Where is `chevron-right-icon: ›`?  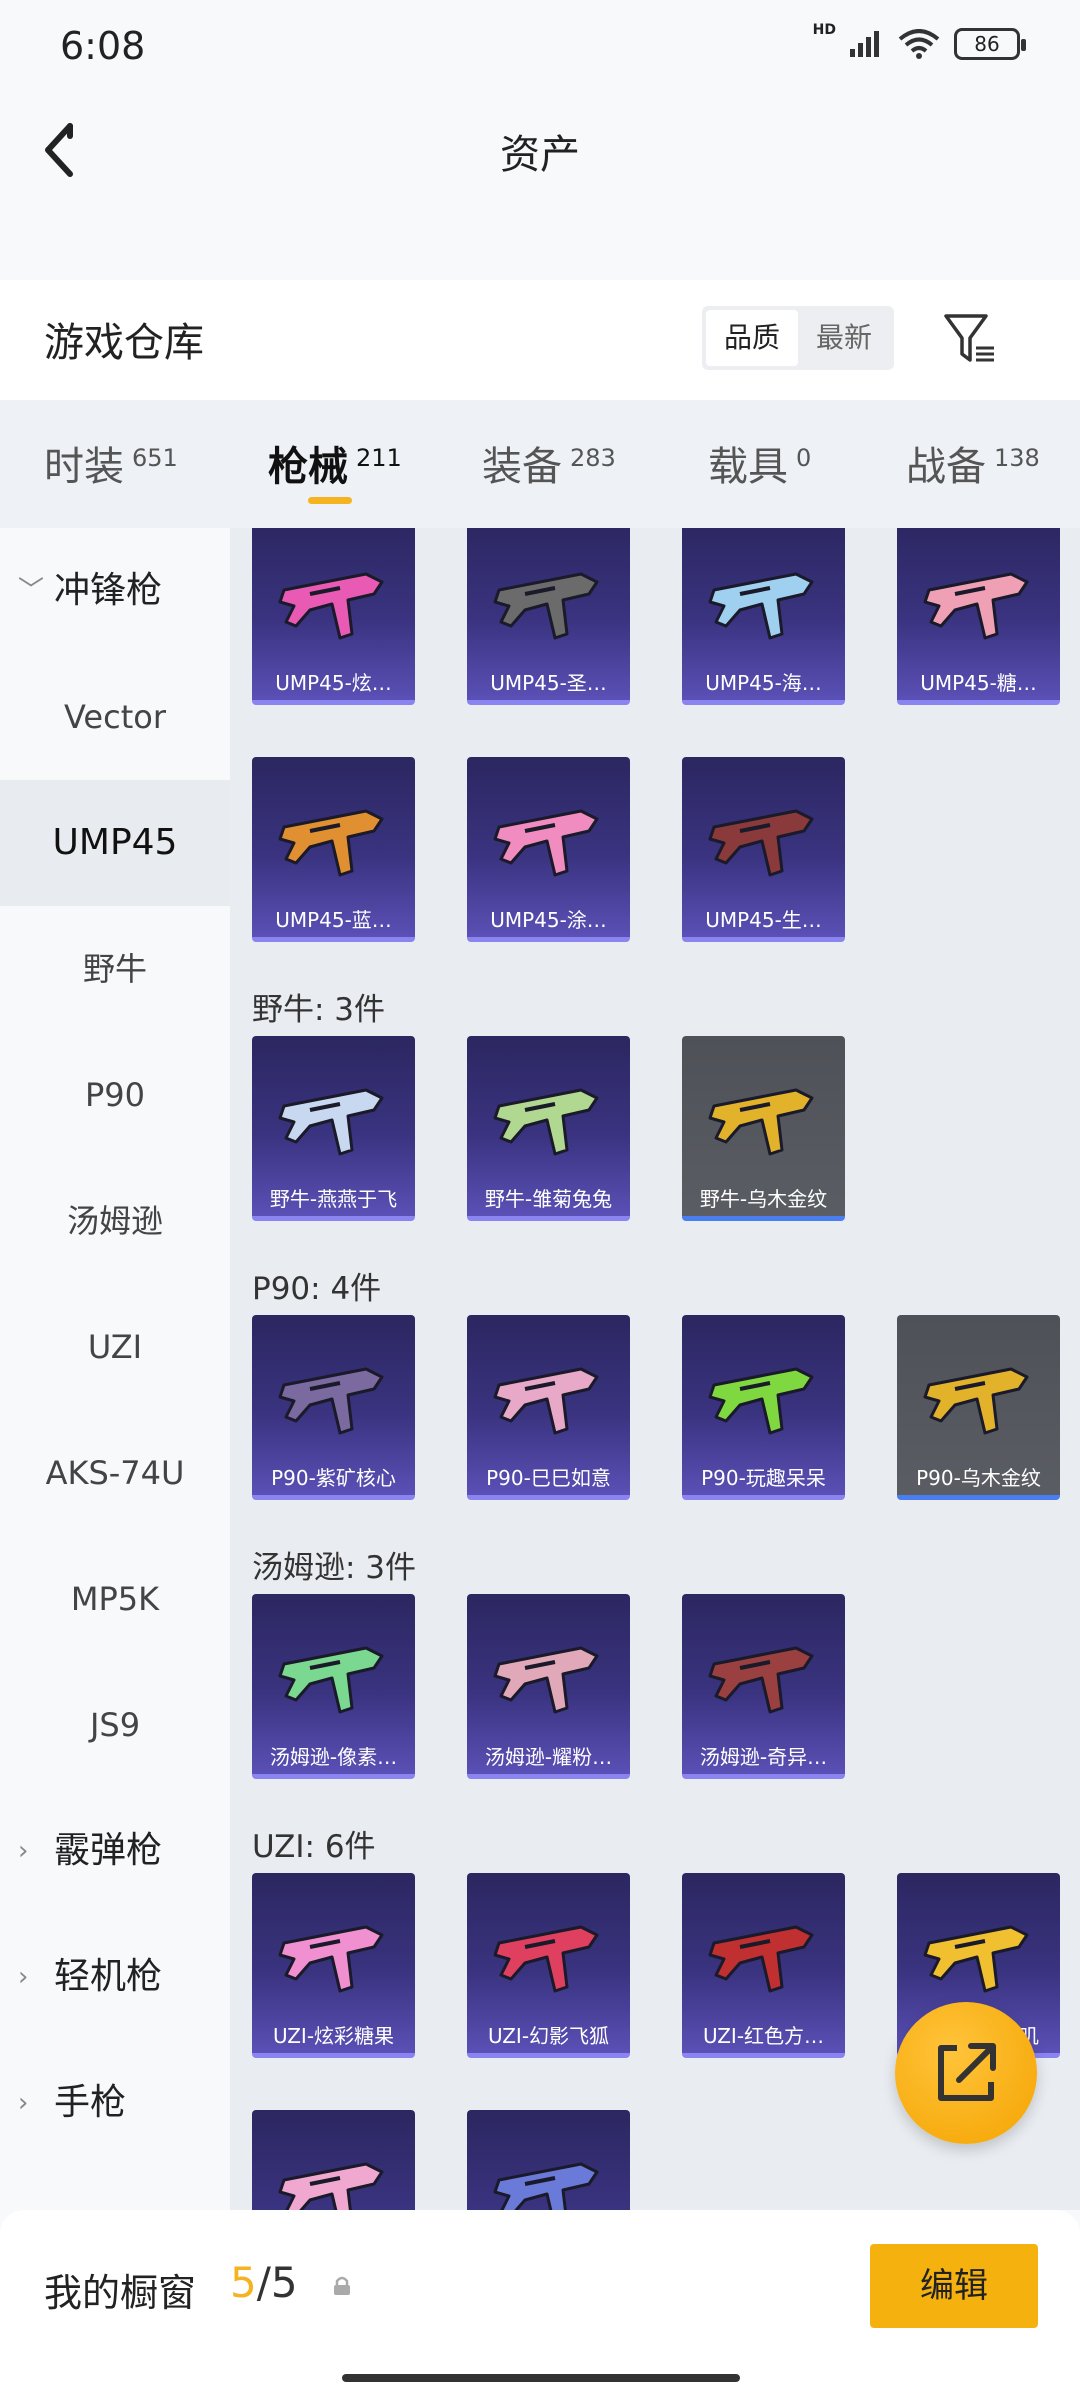 chevron-right-icon: › is located at coordinates (23, 1977).